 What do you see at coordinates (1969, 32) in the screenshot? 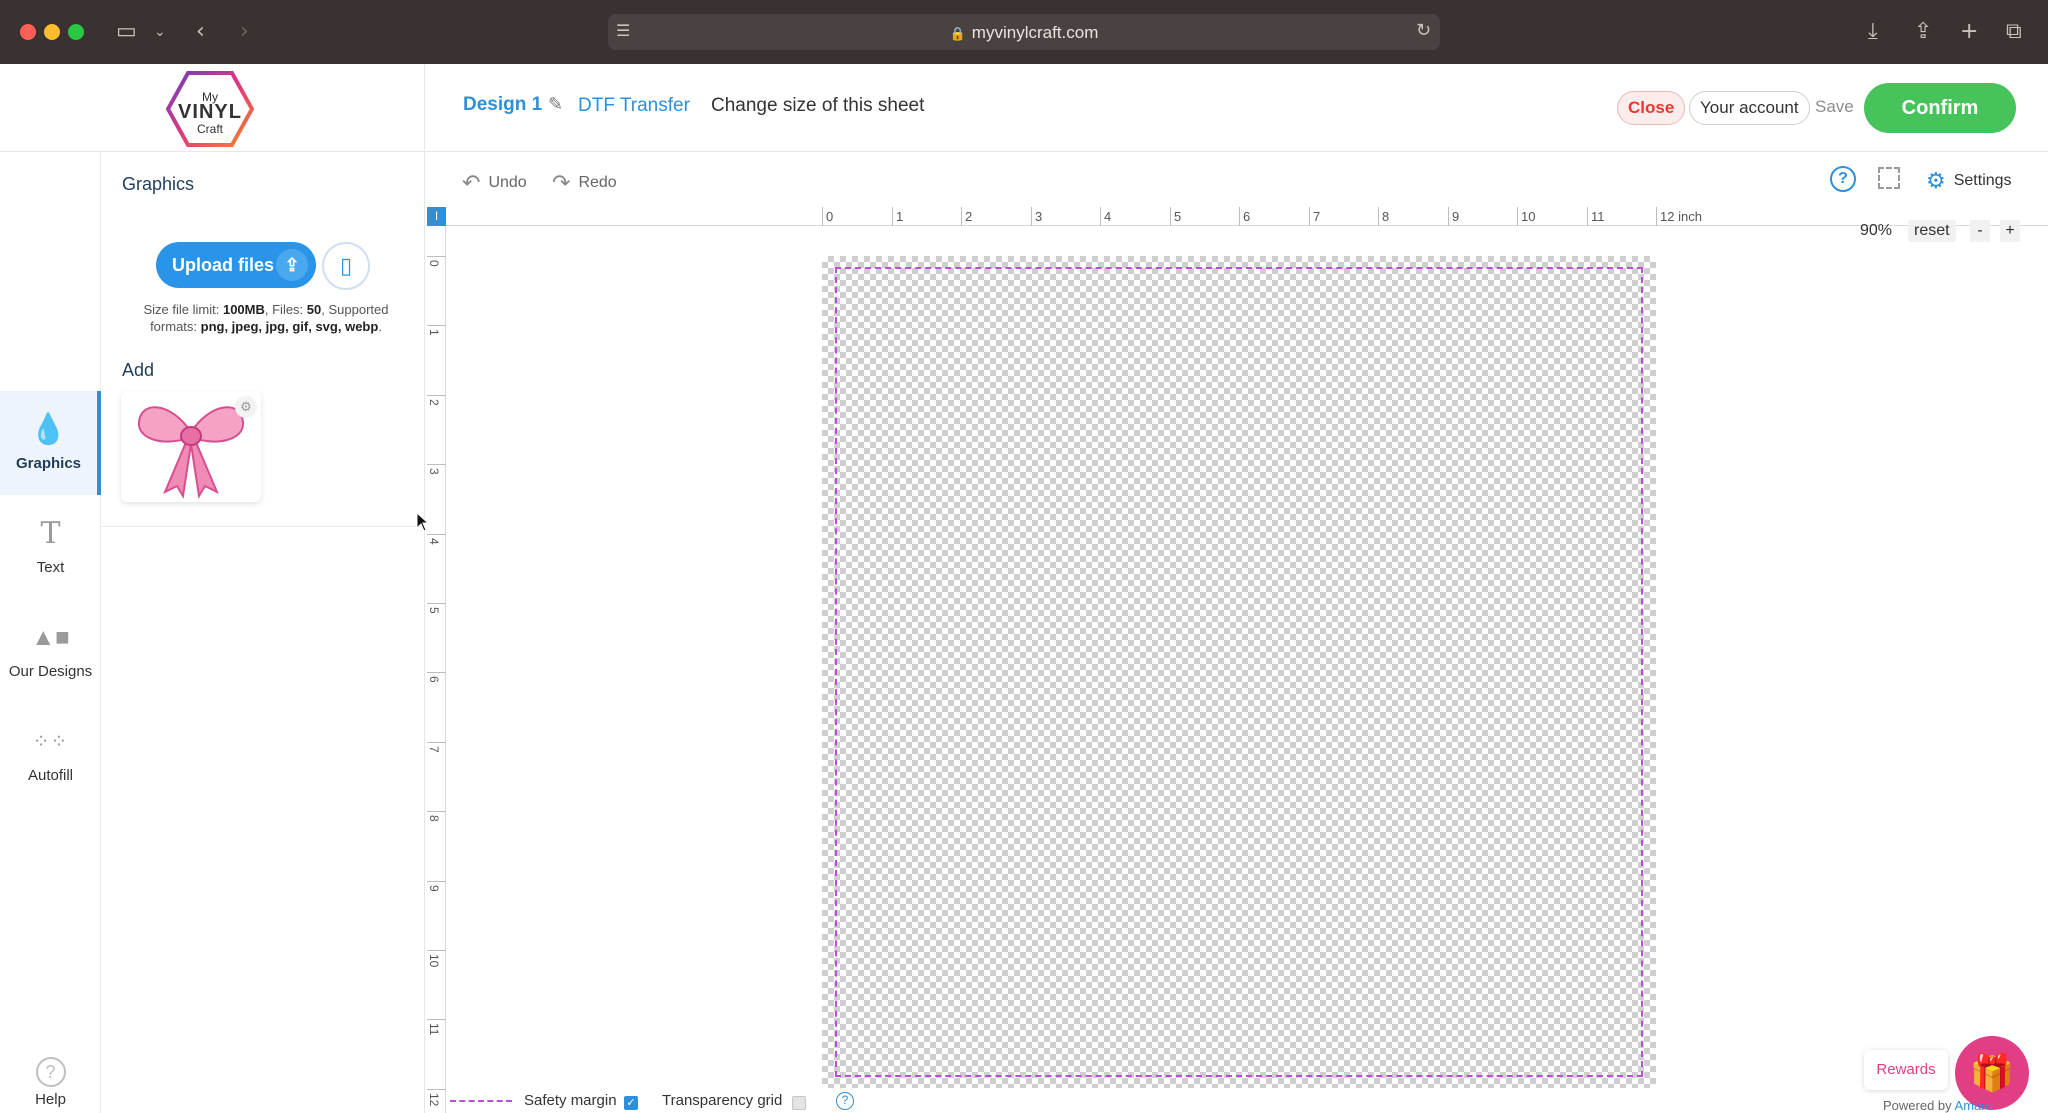
I see `new-tab-icon: +` at bounding box center [1969, 32].